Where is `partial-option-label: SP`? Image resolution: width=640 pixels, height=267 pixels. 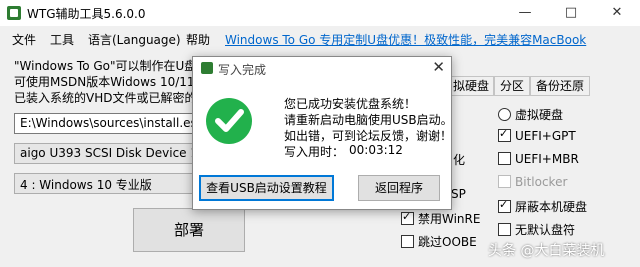
partial-option-label: SP is located at coordinates (458, 194).